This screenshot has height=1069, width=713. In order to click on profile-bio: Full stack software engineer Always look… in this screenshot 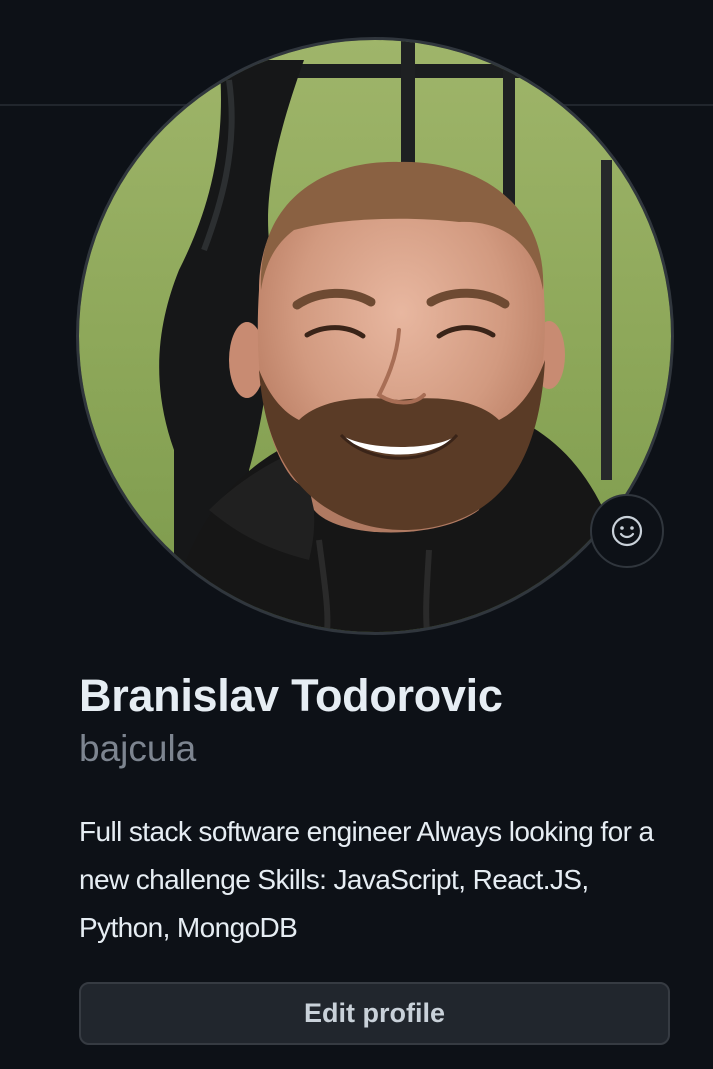, I will do `click(366, 879)`.